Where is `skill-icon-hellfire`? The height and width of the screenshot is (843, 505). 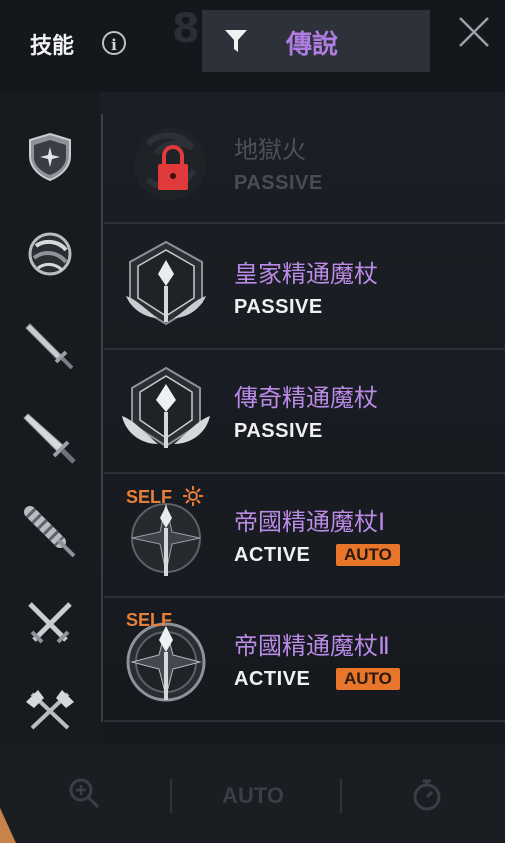 skill-icon-hellfire is located at coordinates (166, 162).